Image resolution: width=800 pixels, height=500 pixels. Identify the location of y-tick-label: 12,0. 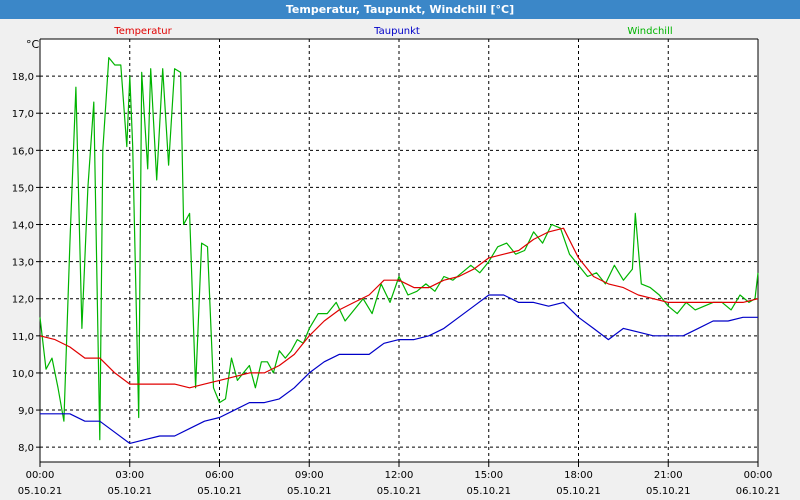
(23, 300).